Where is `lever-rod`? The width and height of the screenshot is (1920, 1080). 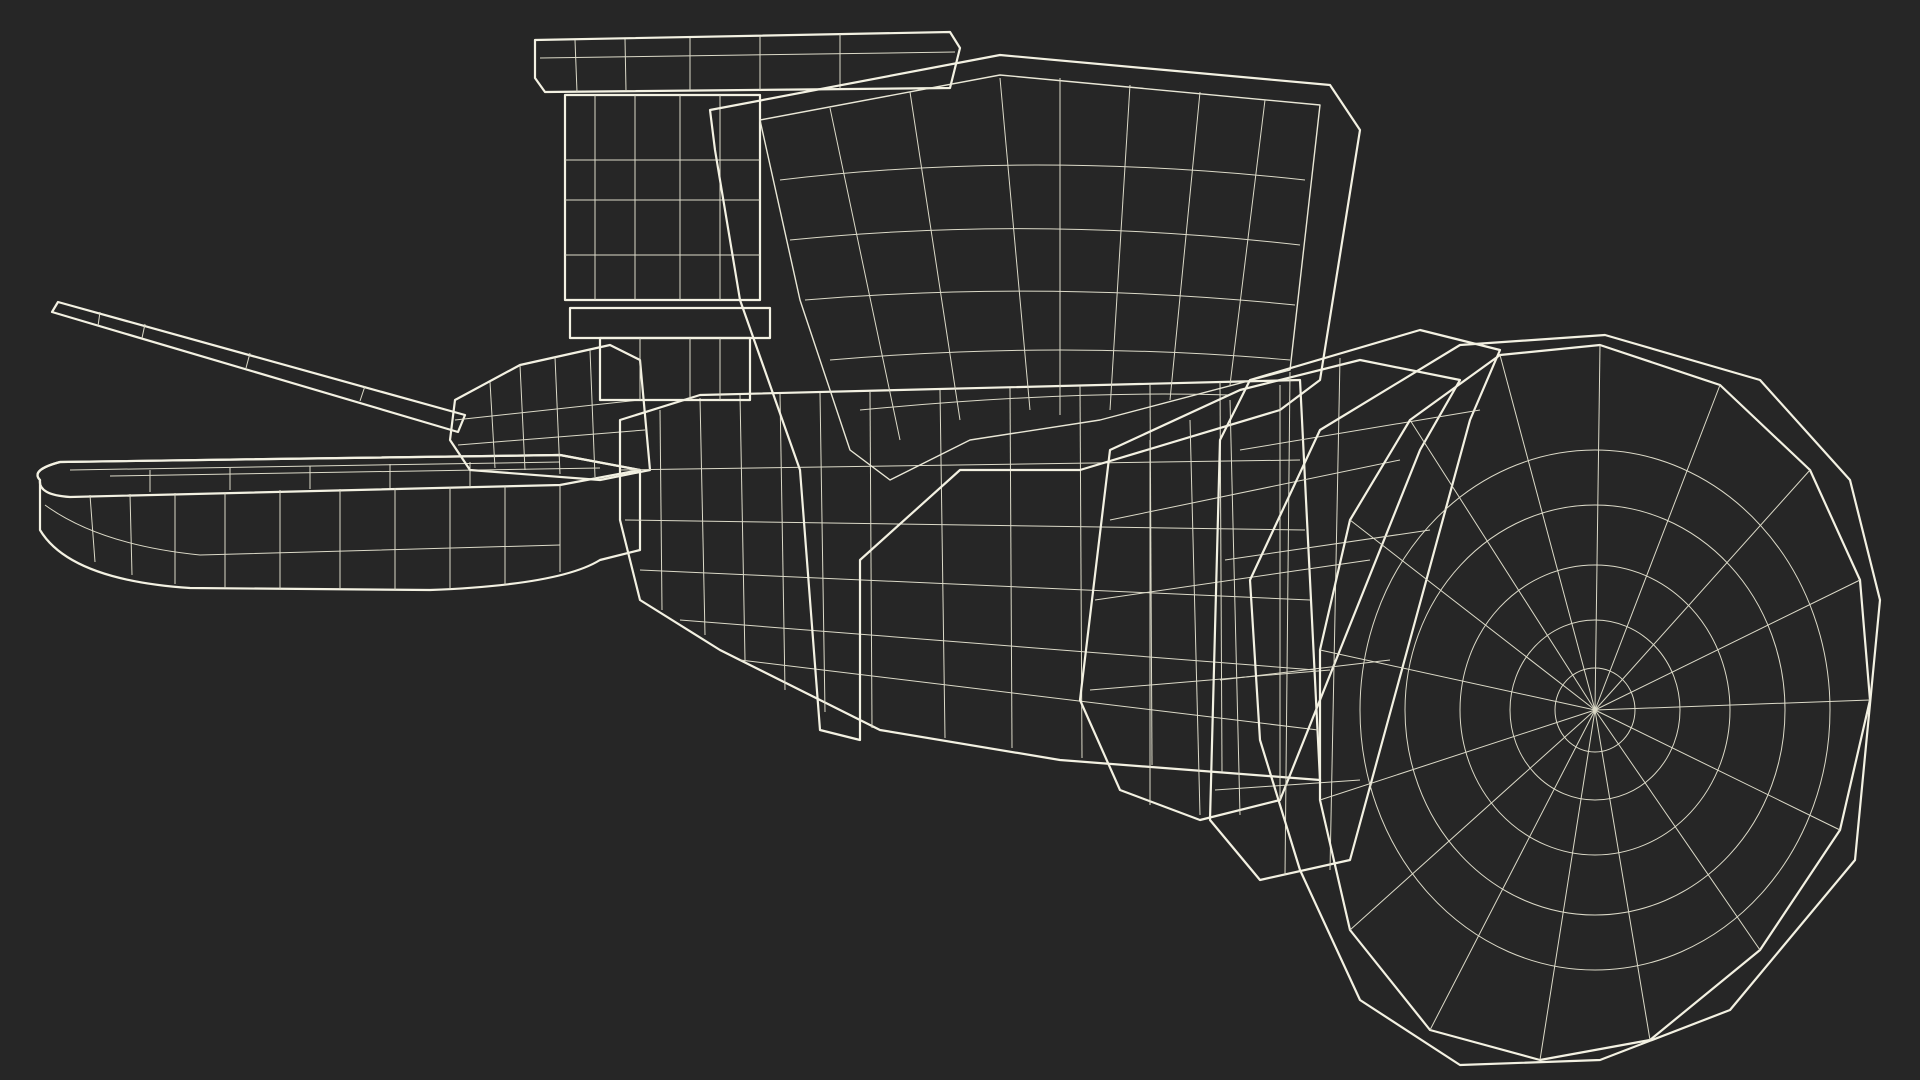
lever-rod is located at coordinates (258, 367).